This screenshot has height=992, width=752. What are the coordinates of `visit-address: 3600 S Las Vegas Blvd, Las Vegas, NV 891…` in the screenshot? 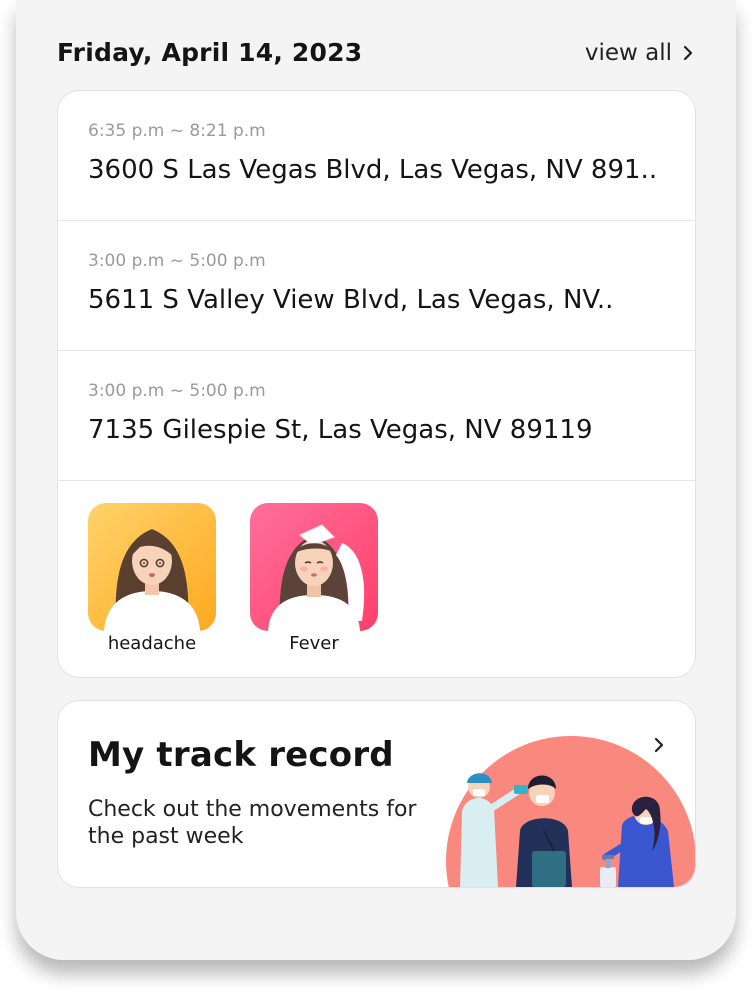 It's located at (373, 170).